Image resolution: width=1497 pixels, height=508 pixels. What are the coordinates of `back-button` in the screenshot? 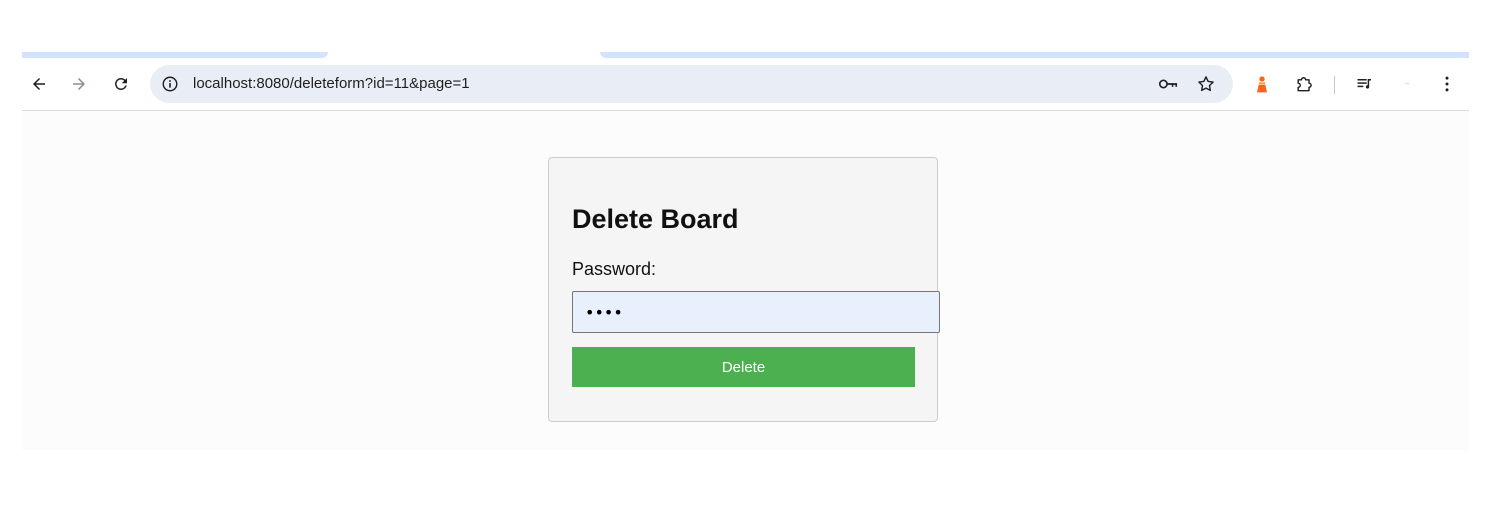 It's located at (39, 84).